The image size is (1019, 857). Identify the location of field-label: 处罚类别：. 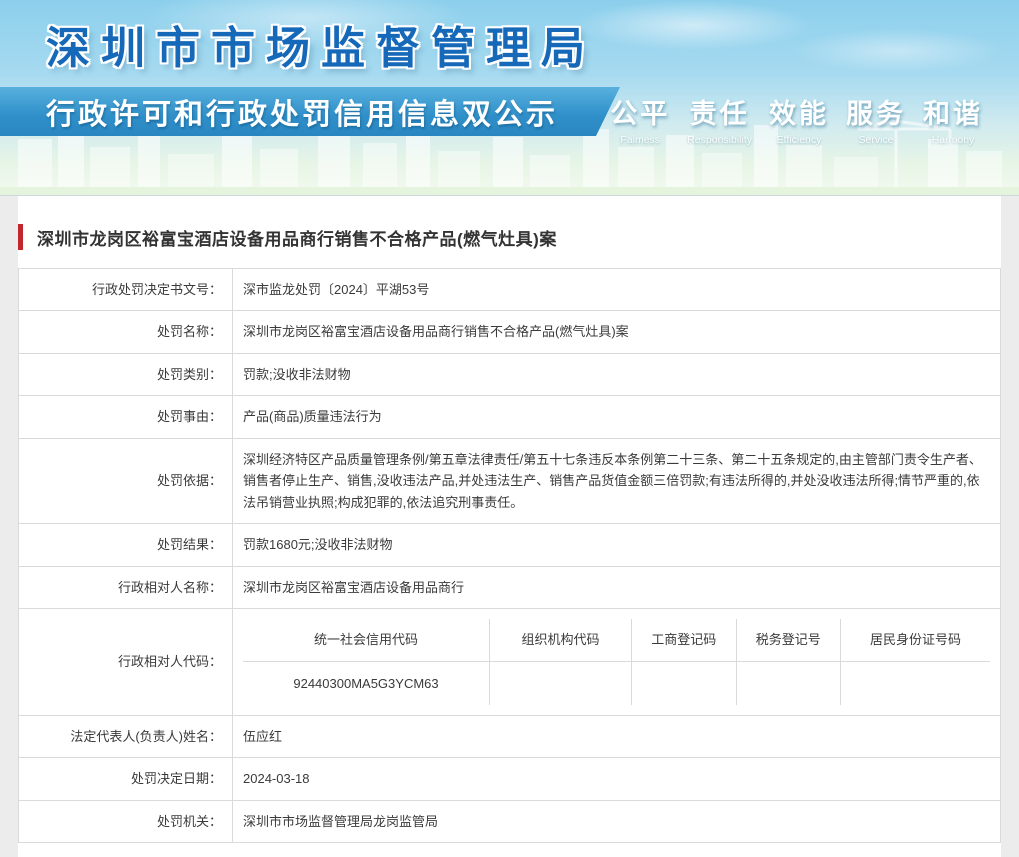
(125, 374).